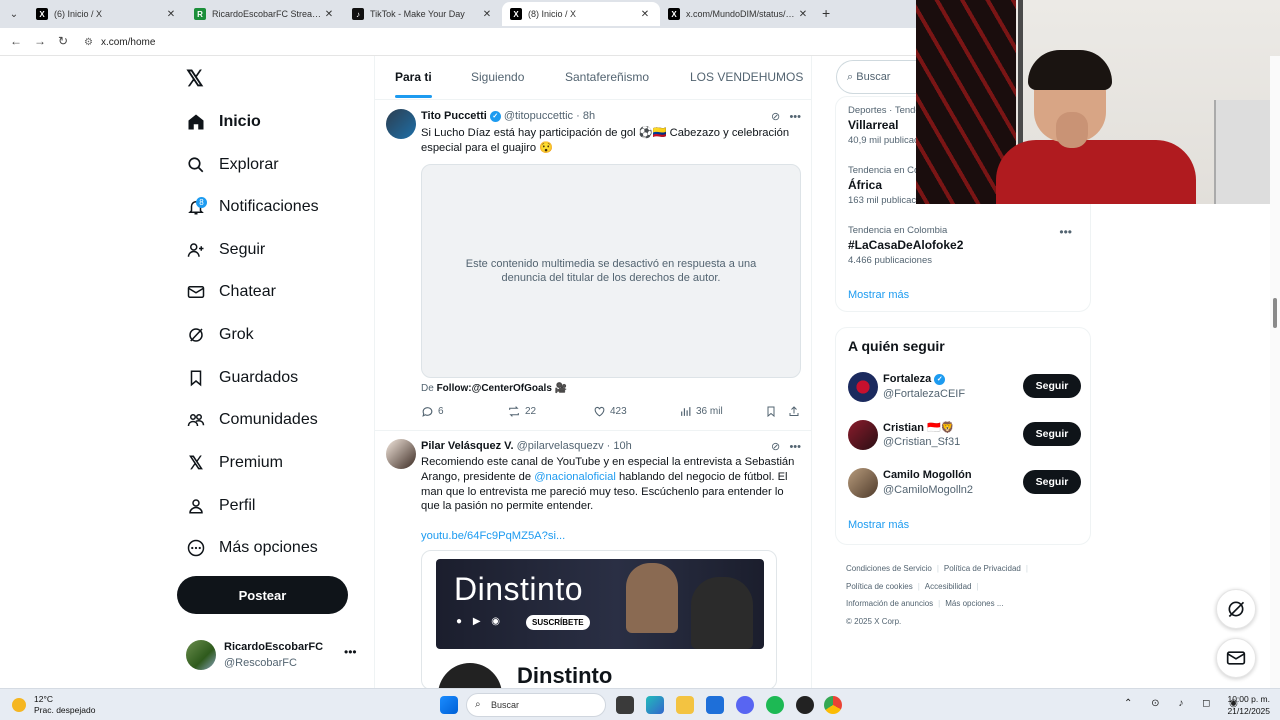  Describe the element at coordinates (497, 77) in the screenshot. I see `tab-siguiendo: Siguiendo` at that location.